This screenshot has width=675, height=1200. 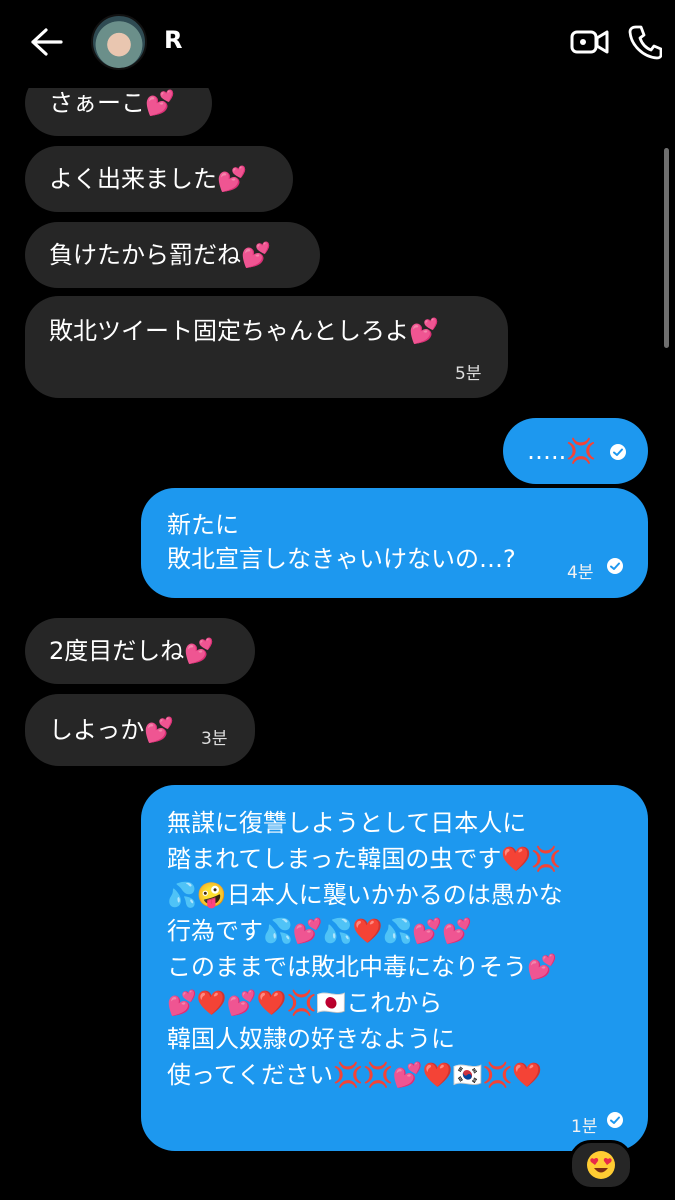 What do you see at coordinates (341, 542) in the screenshot?
I see `message-text: 新たに 敗北宣言しなきゃいけないの…?` at bounding box center [341, 542].